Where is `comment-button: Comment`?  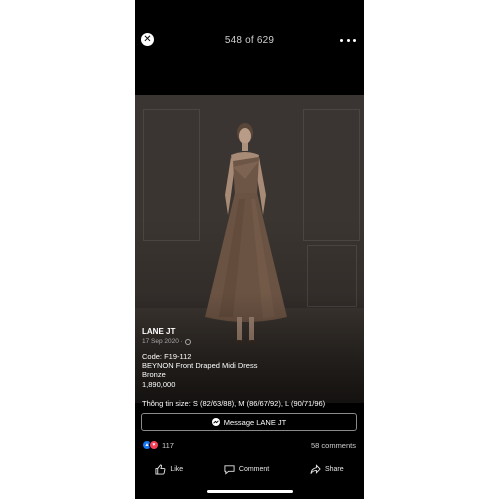
comment-button: Comment is located at coordinates (246, 469).